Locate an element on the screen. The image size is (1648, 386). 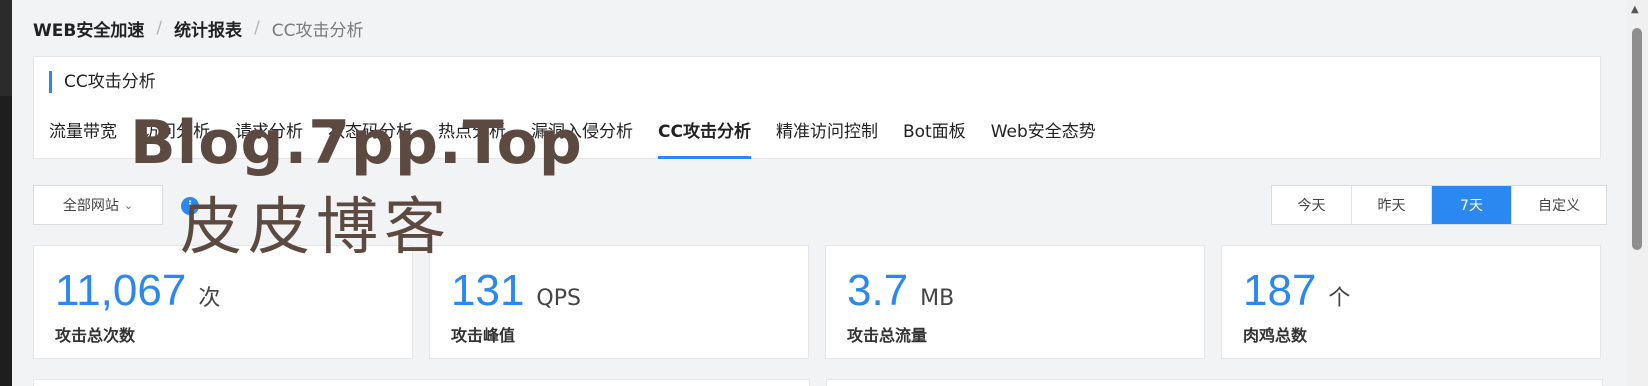
tab-hotspot-analysis: 热点分析 is located at coordinates (472, 138).